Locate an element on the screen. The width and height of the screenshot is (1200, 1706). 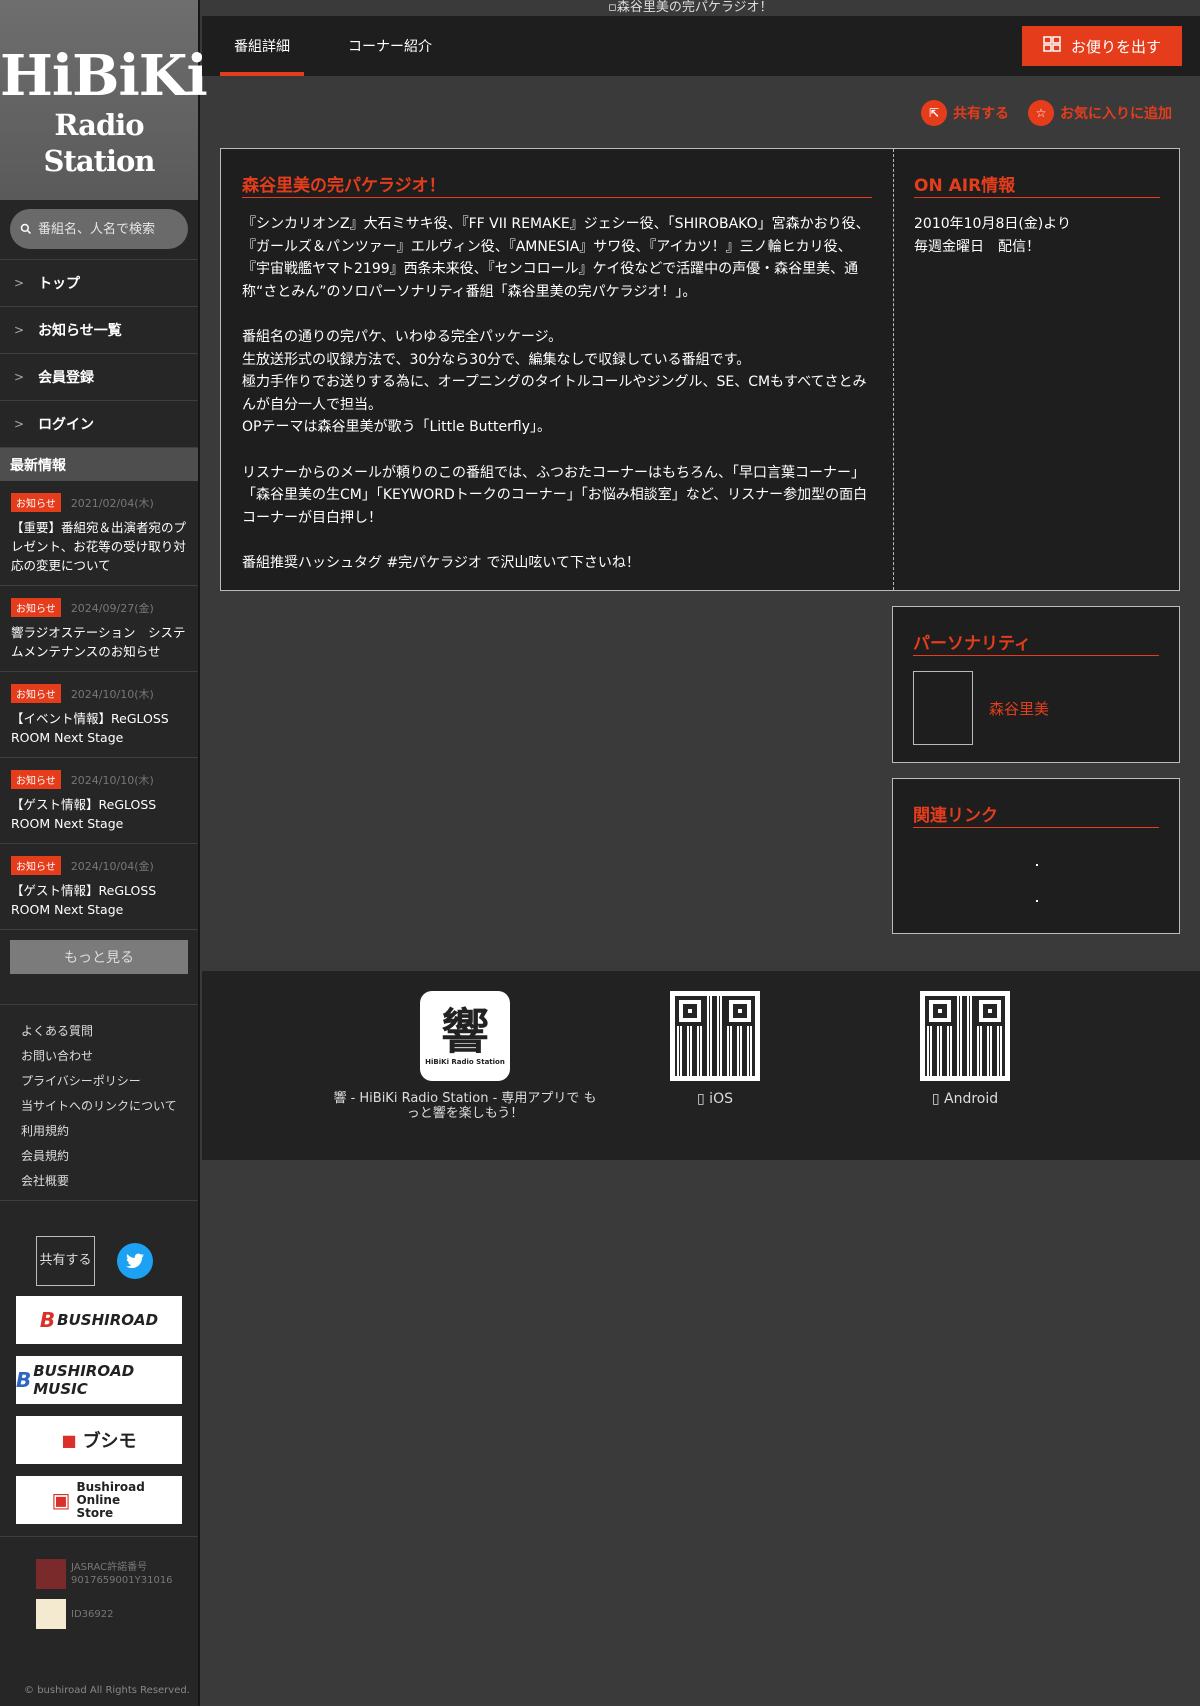
related-links-title: 関連リンク is located at coordinates (1036, 814).